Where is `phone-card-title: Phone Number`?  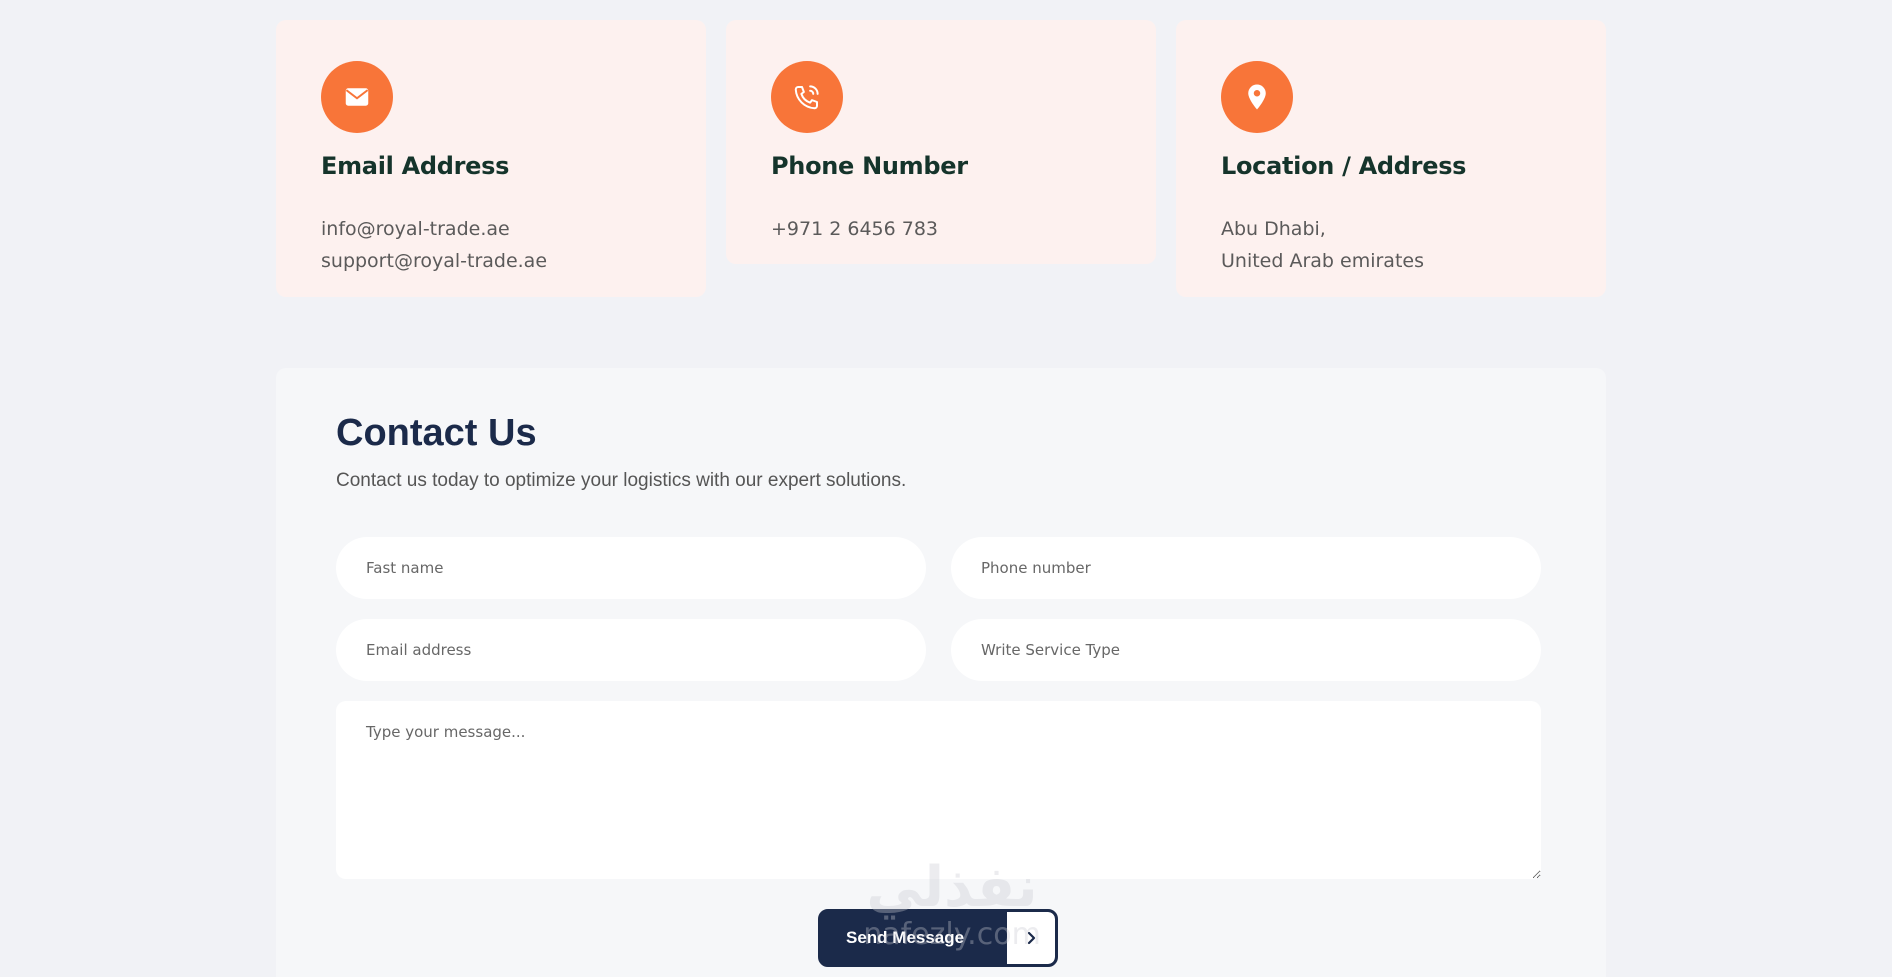 phone-card-title: Phone Number is located at coordinates (869, 166).